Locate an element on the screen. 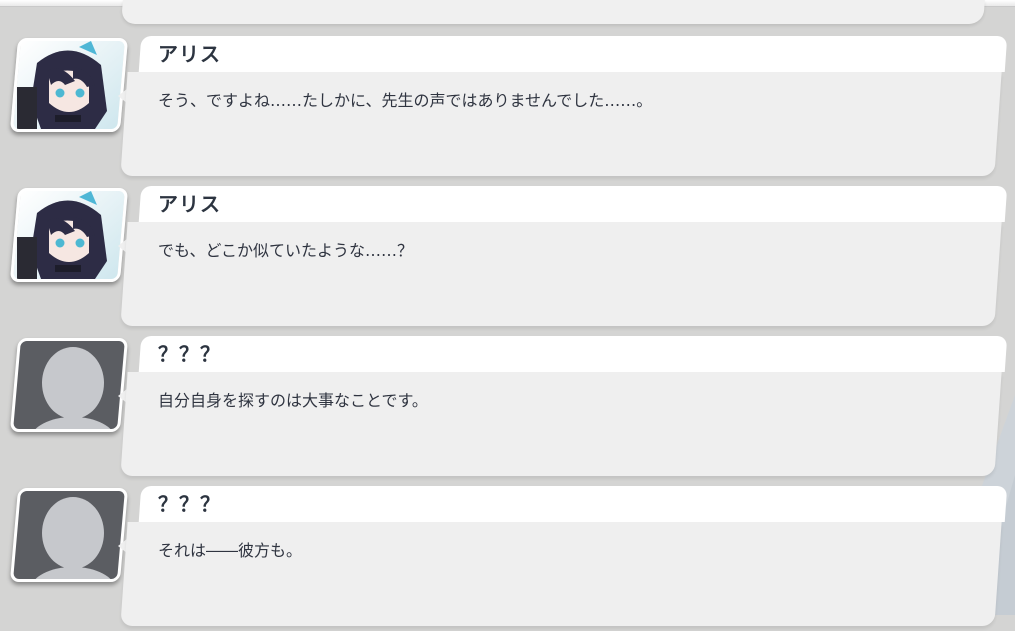 This screenshot has width=1015, height=631. message-text: でも、どこか似ていたような……？ is located at coordinates (286, 250).